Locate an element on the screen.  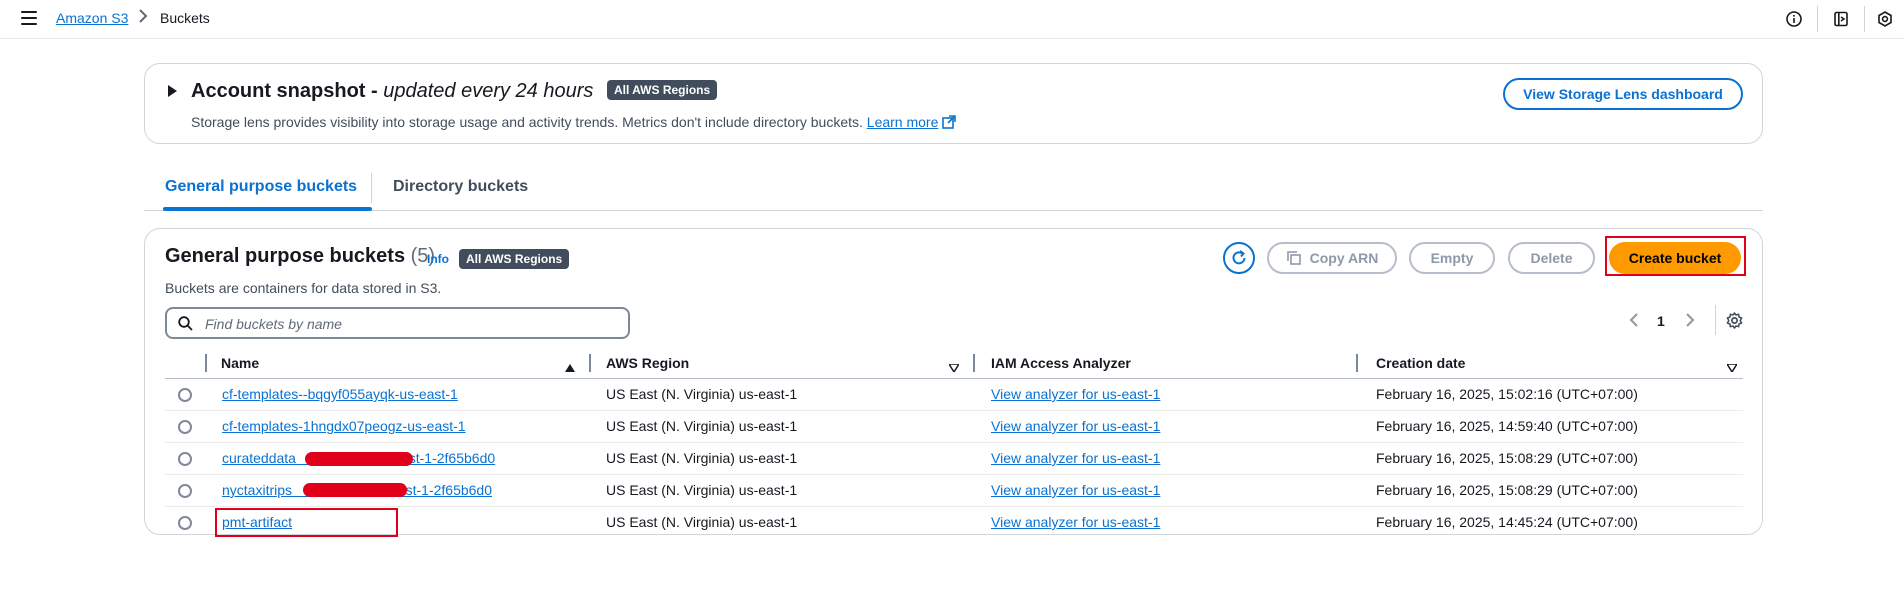
settings-gear-icon is located at coordinates (1885, 19).